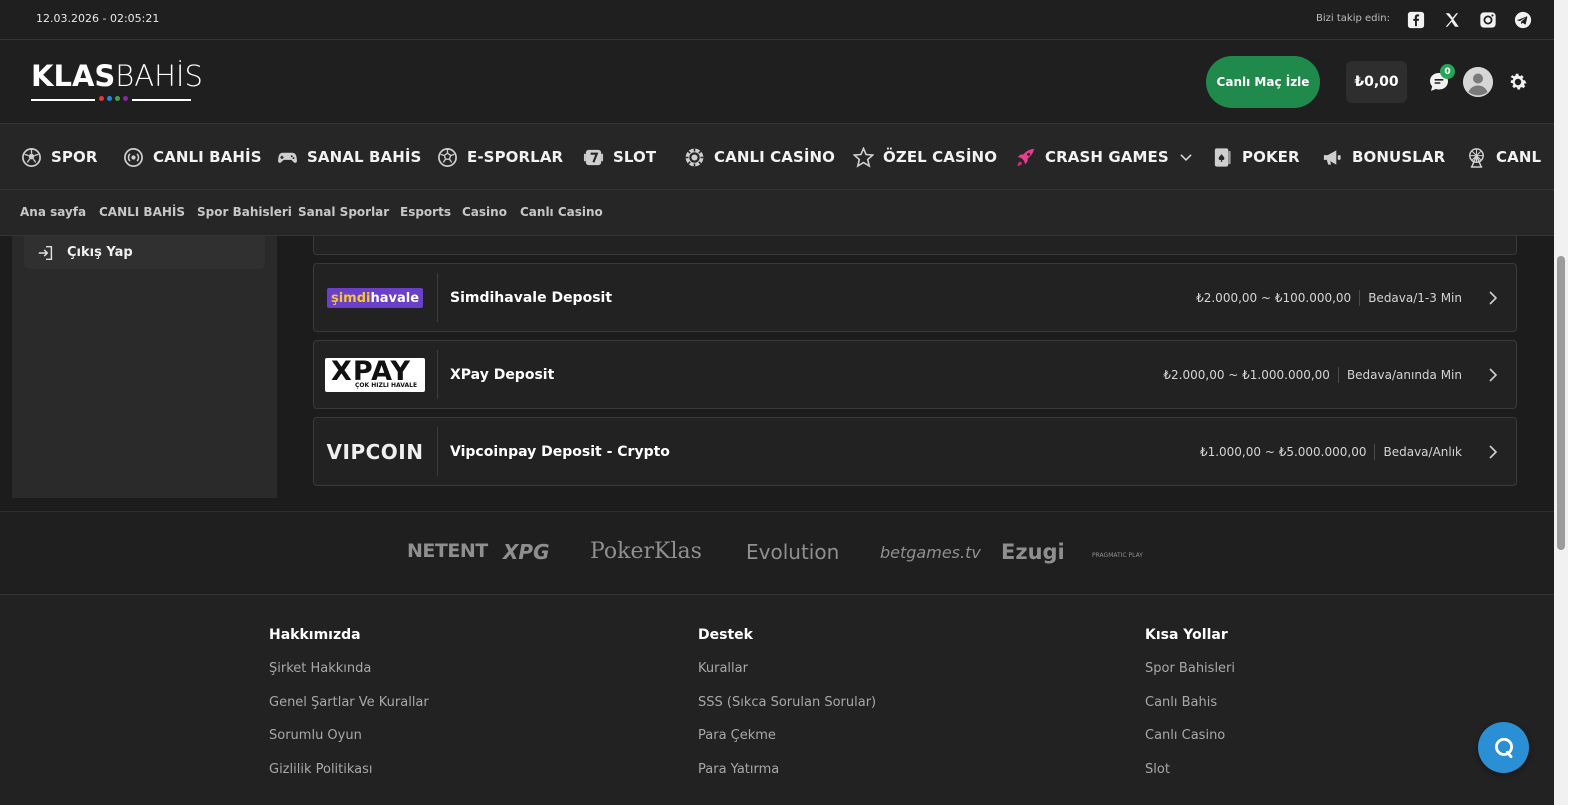  What do you see at coordinates (1476, 157) in the screenshot?
I see `ferris-wheel-icon` at bounding box center [1476, 157].